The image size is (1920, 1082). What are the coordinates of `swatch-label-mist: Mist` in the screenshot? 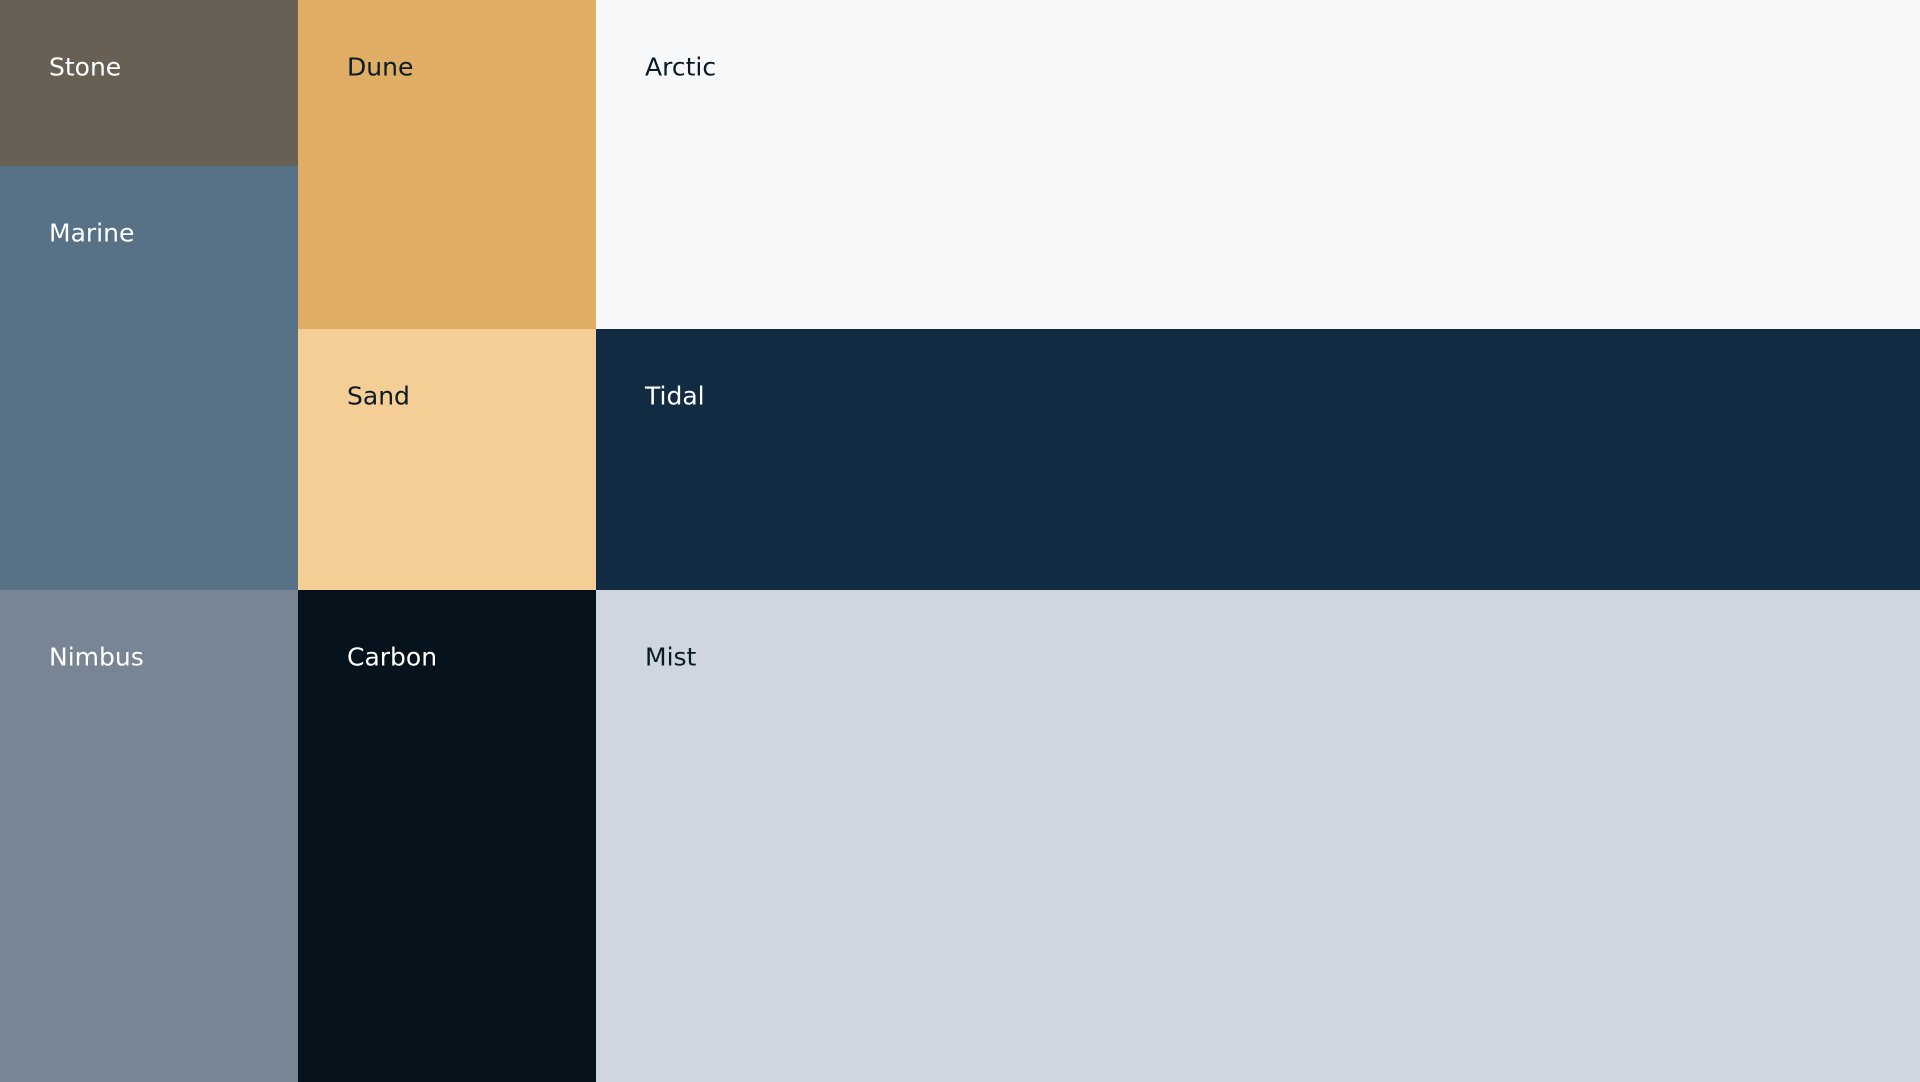 It's located at (671, 657).